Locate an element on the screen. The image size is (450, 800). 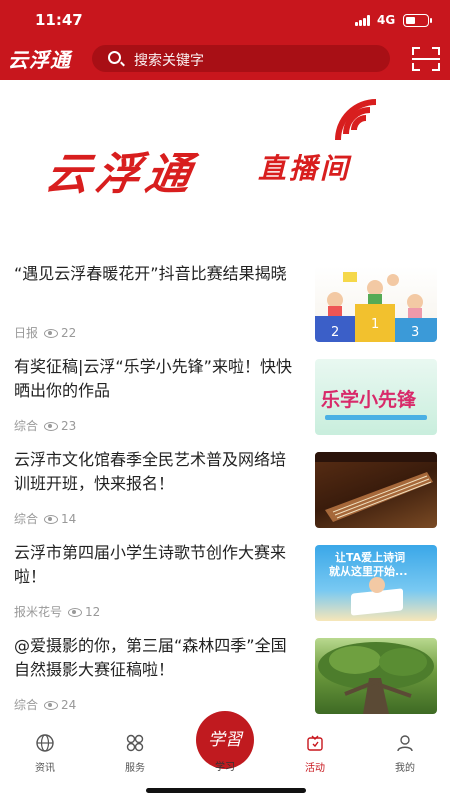
tree-illustration is located at coordinates (376, 678).